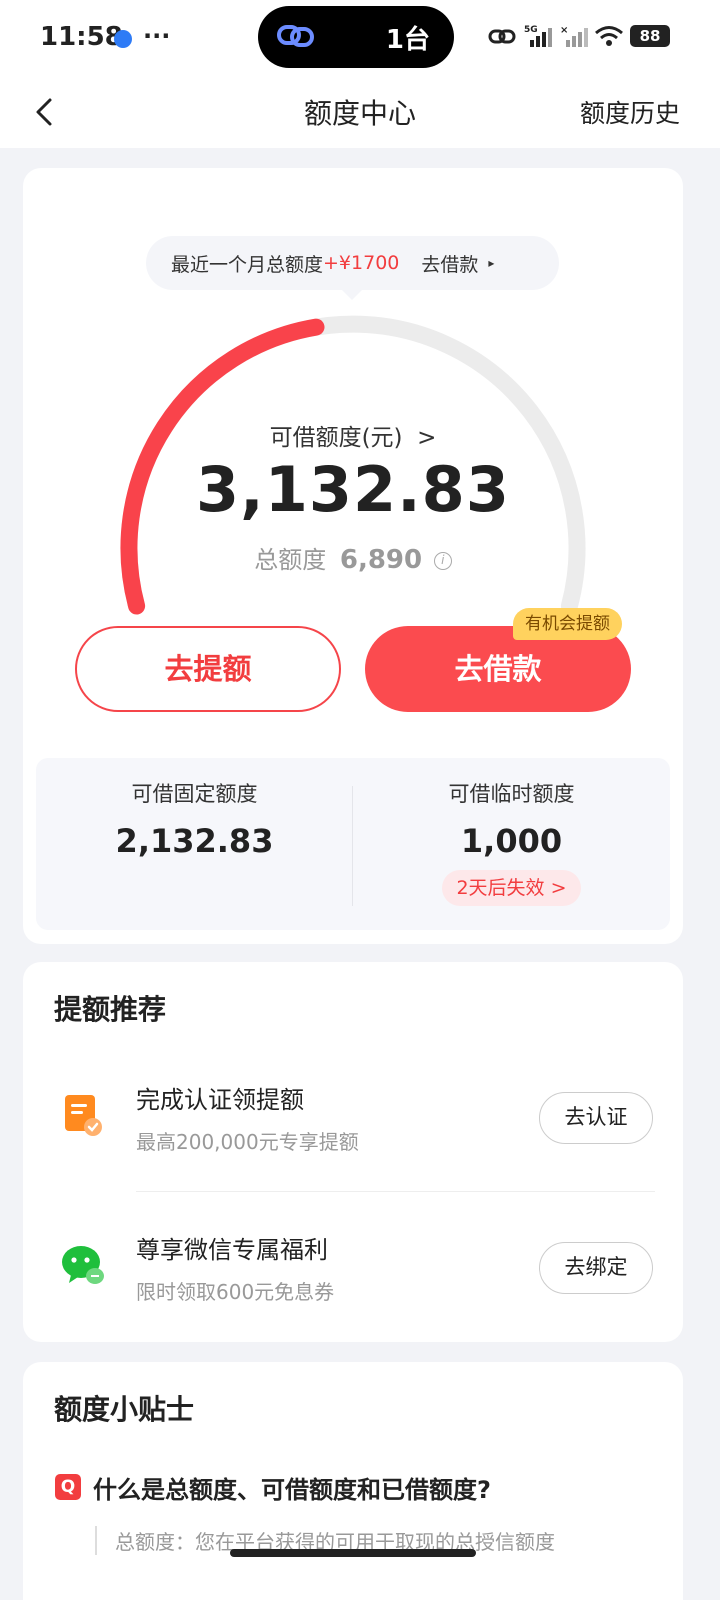 The image size is (720, 1600). I want to click on available-quota-label-text: 可借额度(元), so click(336, 438).